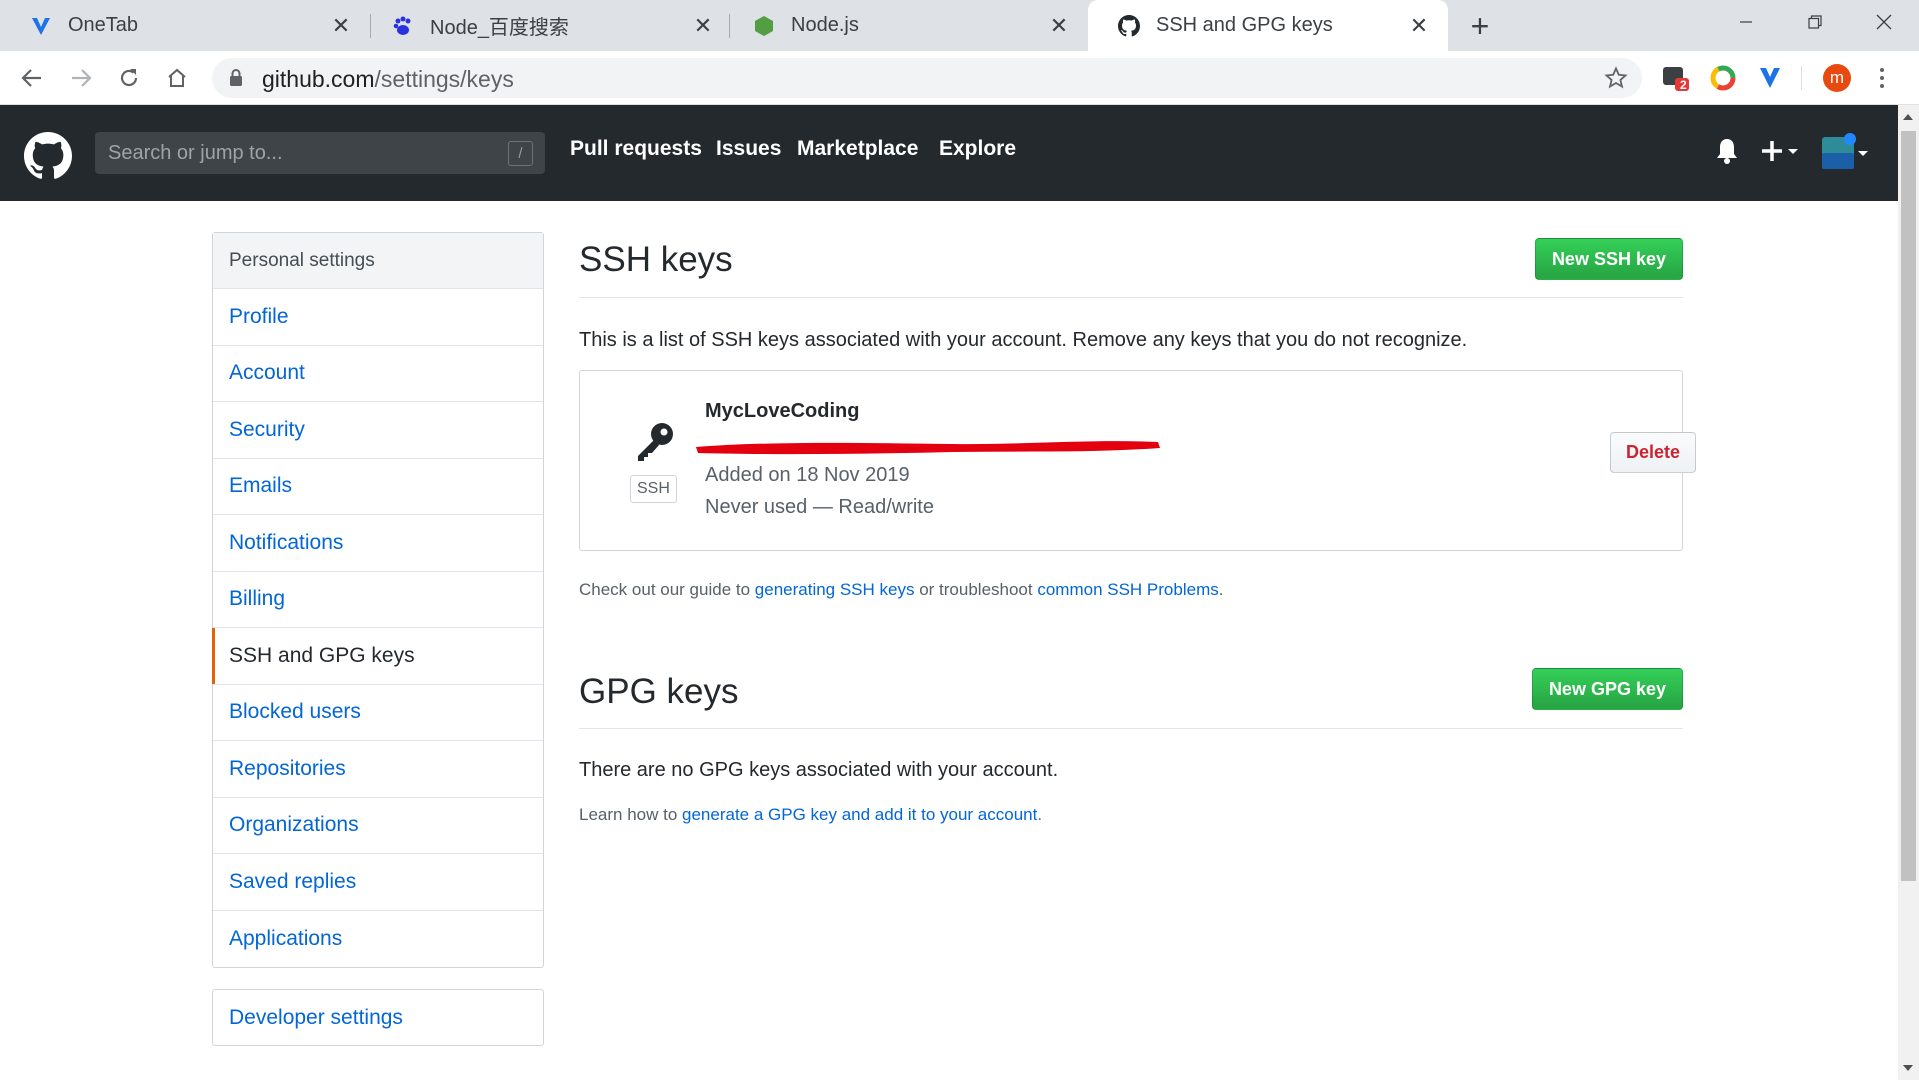 Image resolution: width=1919 pixels, height=1080 pixels. Describe the element at coordinates (653, 489) in the screenshot. I see `ssh-type-badge: SSH` at that location.